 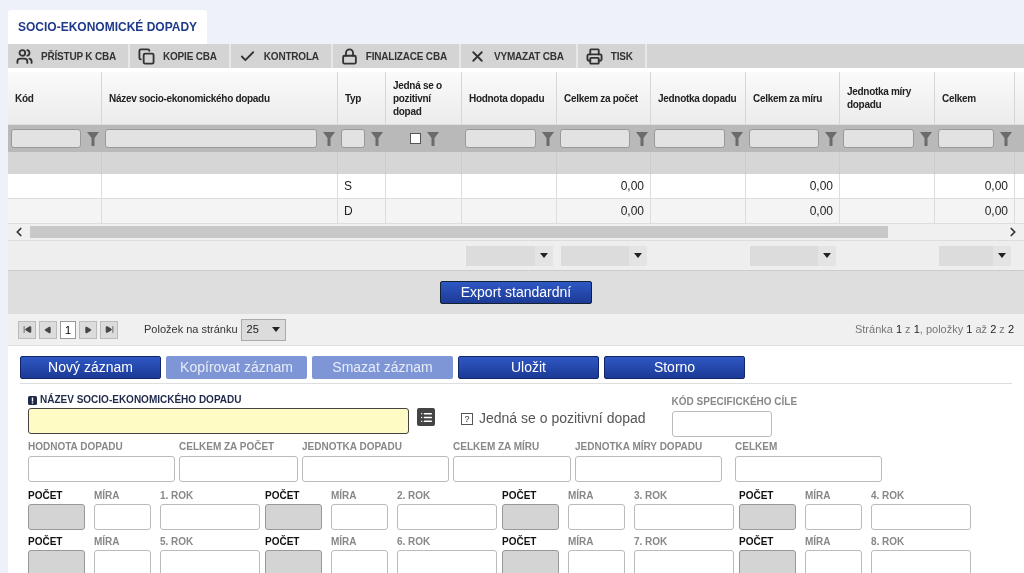 I want to click on column-header: Jednotka míry dopadu, so click(x=887, y=98).